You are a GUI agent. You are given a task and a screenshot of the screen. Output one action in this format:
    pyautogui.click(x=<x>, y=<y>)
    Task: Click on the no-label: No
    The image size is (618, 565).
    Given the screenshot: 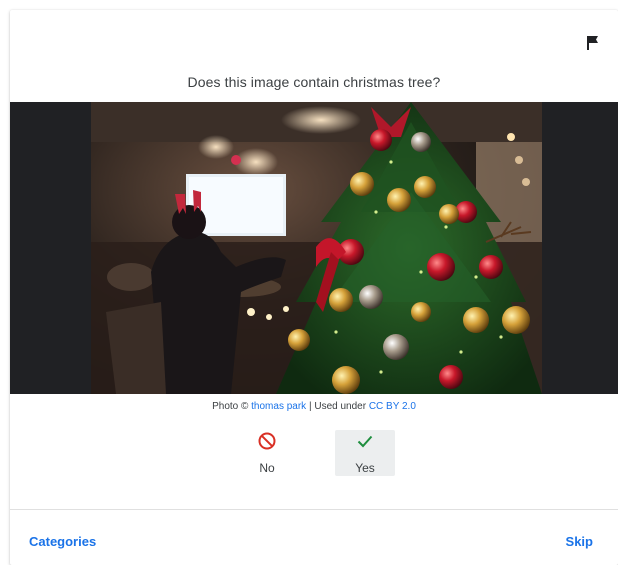 What is the action you would take?
    pyautogui.click(x=267, y=468)
    